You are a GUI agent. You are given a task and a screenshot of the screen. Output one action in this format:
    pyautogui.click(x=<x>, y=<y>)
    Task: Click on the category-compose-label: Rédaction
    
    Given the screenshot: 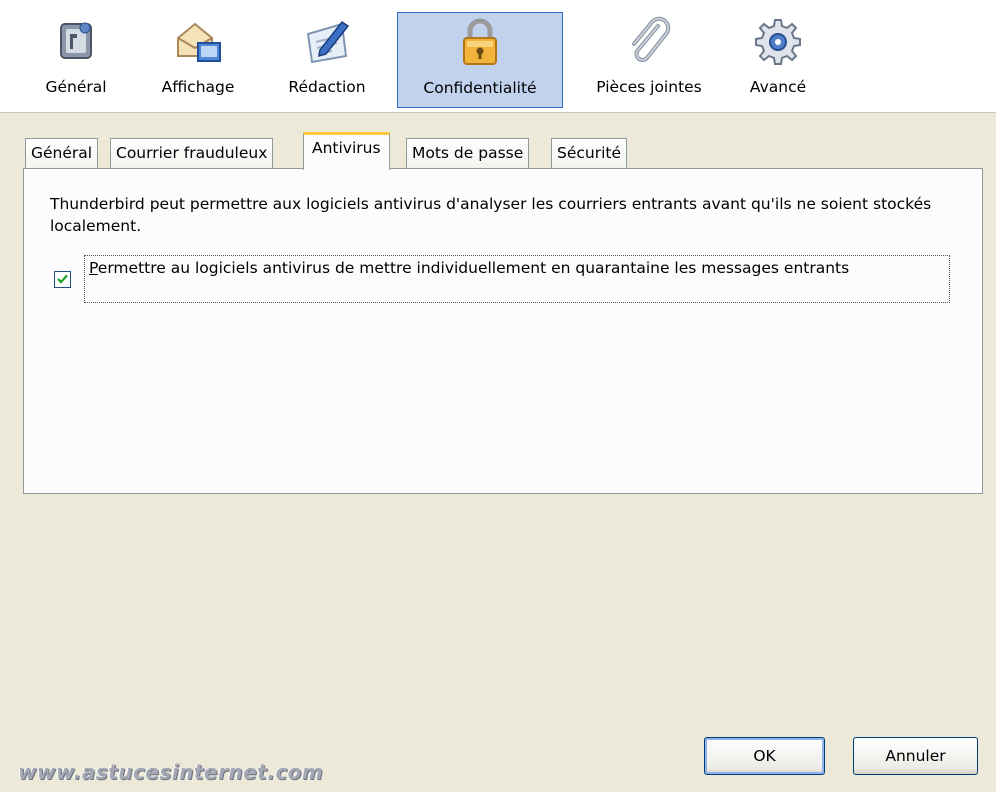 What is the action you would take?
    pyautogui.click(x=327, y=87)
    